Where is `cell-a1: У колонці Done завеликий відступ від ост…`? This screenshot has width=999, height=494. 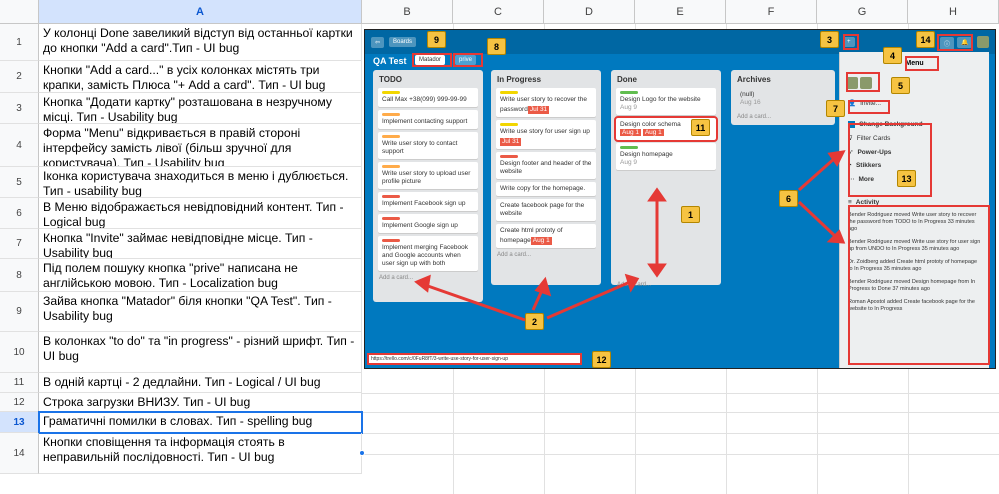
cell-a1: У колонці Done завеликий відступ від ост… is located at coordinates (200, 42).